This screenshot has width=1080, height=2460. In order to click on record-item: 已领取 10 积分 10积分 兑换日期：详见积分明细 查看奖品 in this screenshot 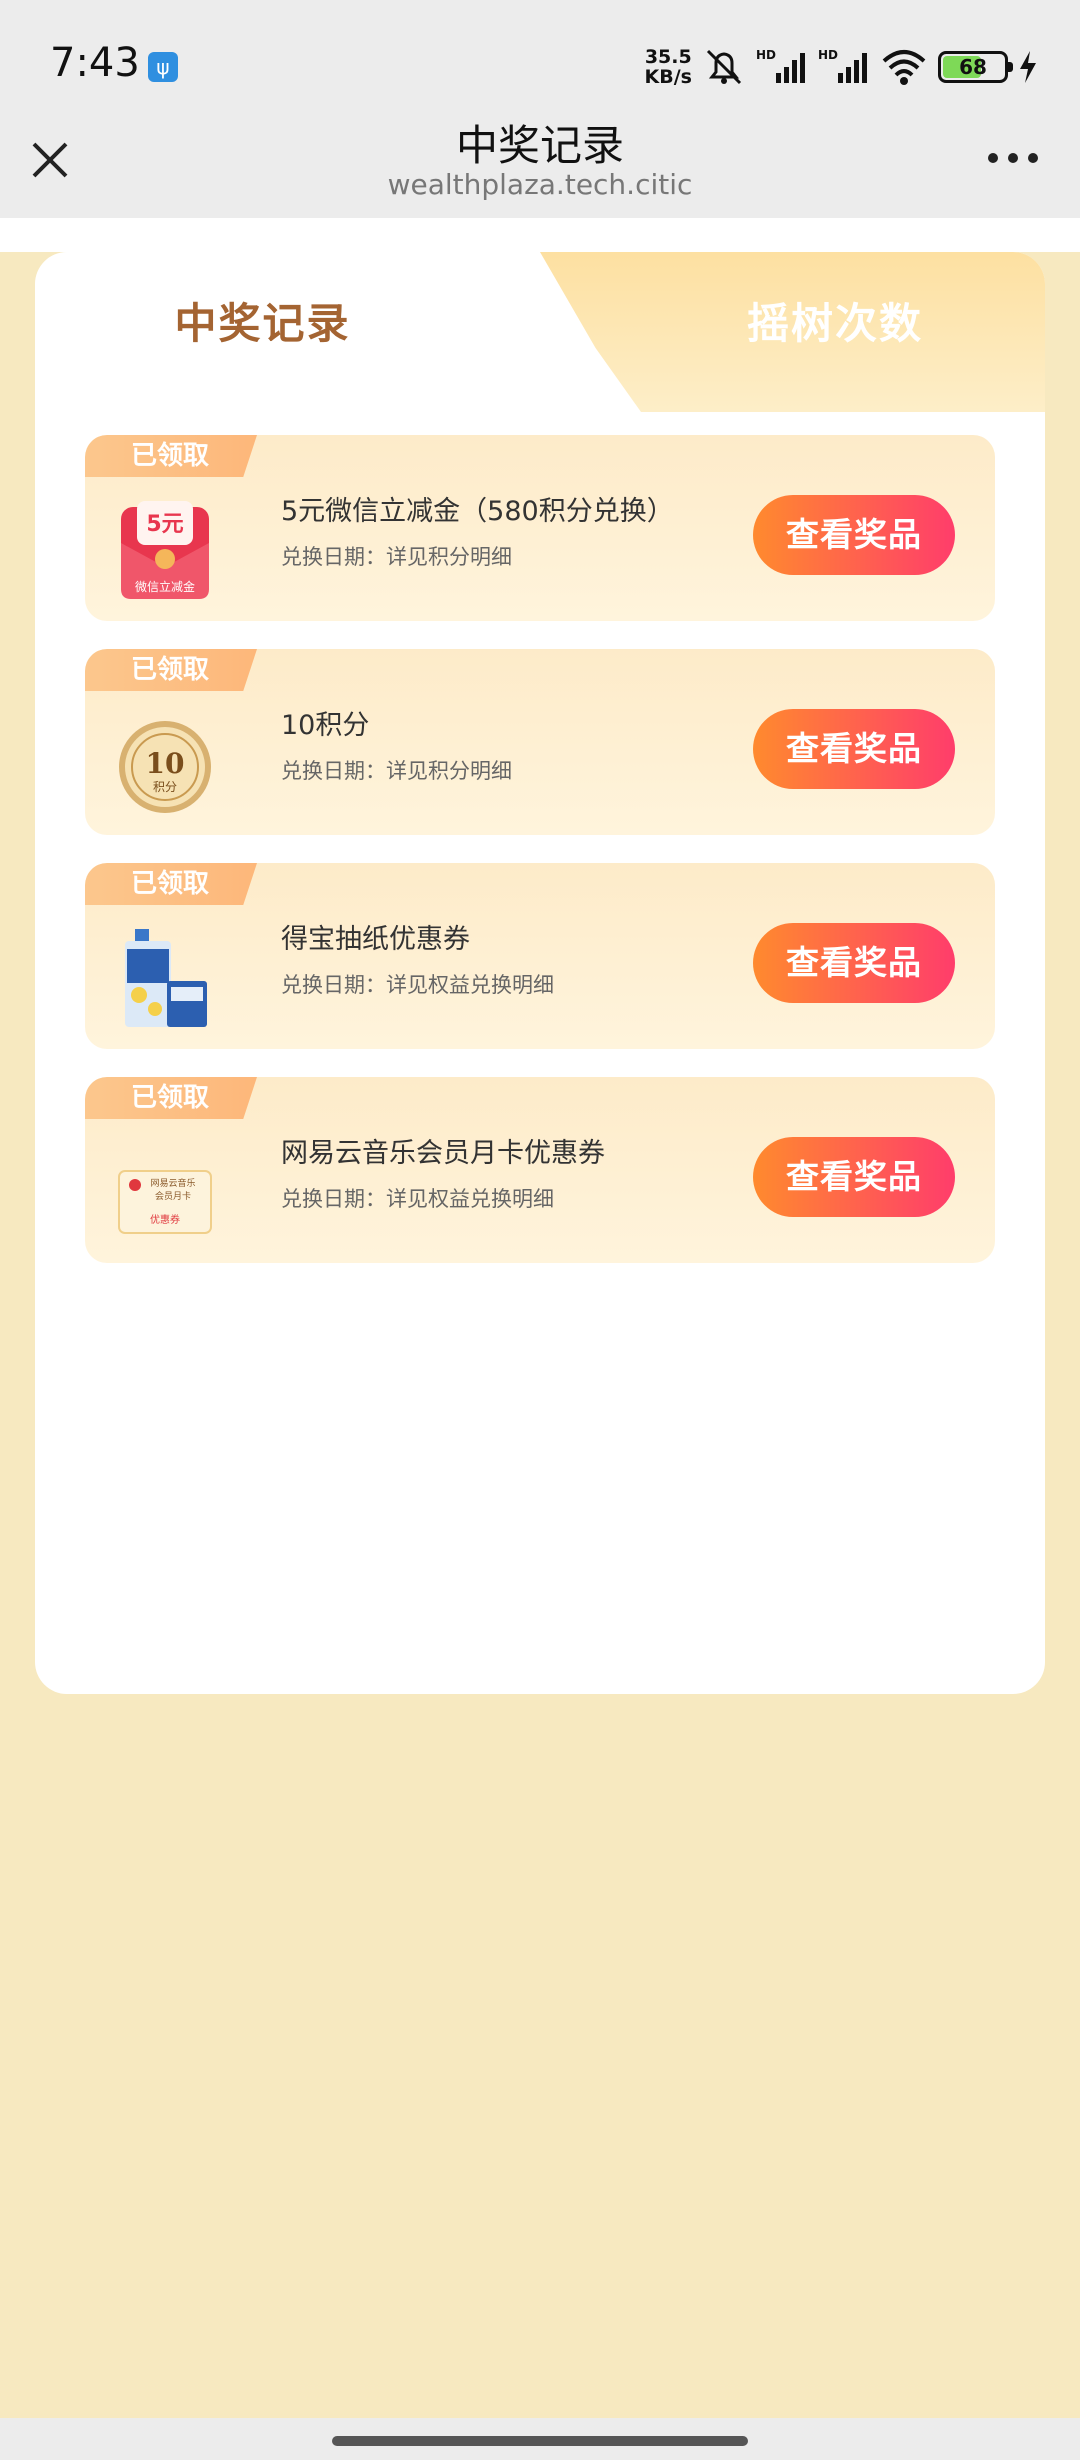, I will do `click(540, 742)`.